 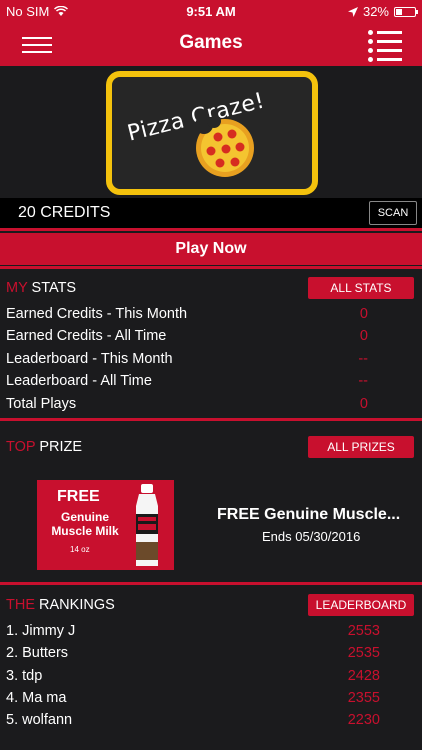 I want to click on game-logo: Pizza Craze!, so click(x=212, y=133).